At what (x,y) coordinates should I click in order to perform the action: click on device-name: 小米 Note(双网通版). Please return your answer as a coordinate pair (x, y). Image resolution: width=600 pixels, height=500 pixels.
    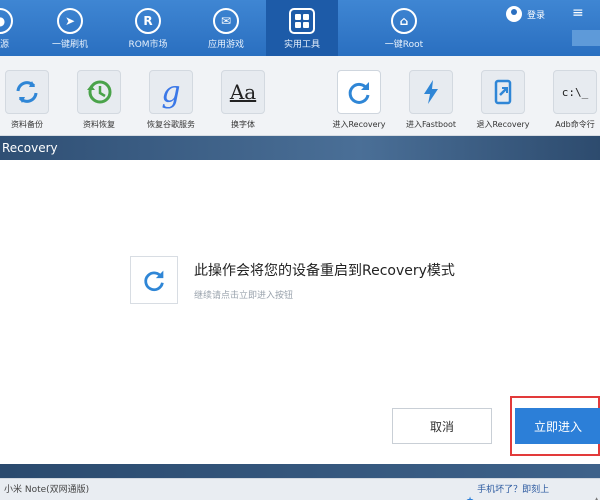
    Looking at the image, I should click on (47, 490).